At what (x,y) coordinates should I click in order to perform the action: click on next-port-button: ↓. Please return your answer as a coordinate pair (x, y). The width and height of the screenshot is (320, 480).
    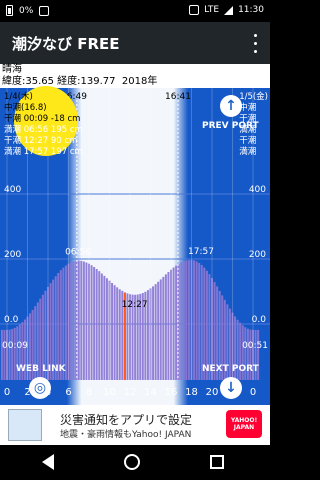
    Looking at the image, I should click on (231, 388).